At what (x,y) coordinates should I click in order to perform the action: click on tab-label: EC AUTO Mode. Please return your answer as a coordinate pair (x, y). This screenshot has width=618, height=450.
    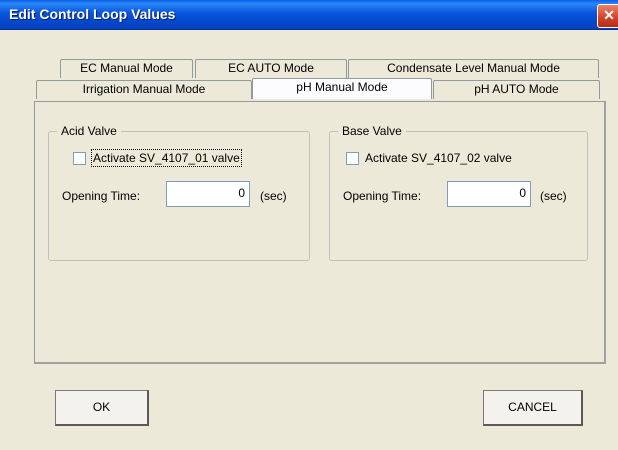
    Looking at the image, I should click on (271, 68).